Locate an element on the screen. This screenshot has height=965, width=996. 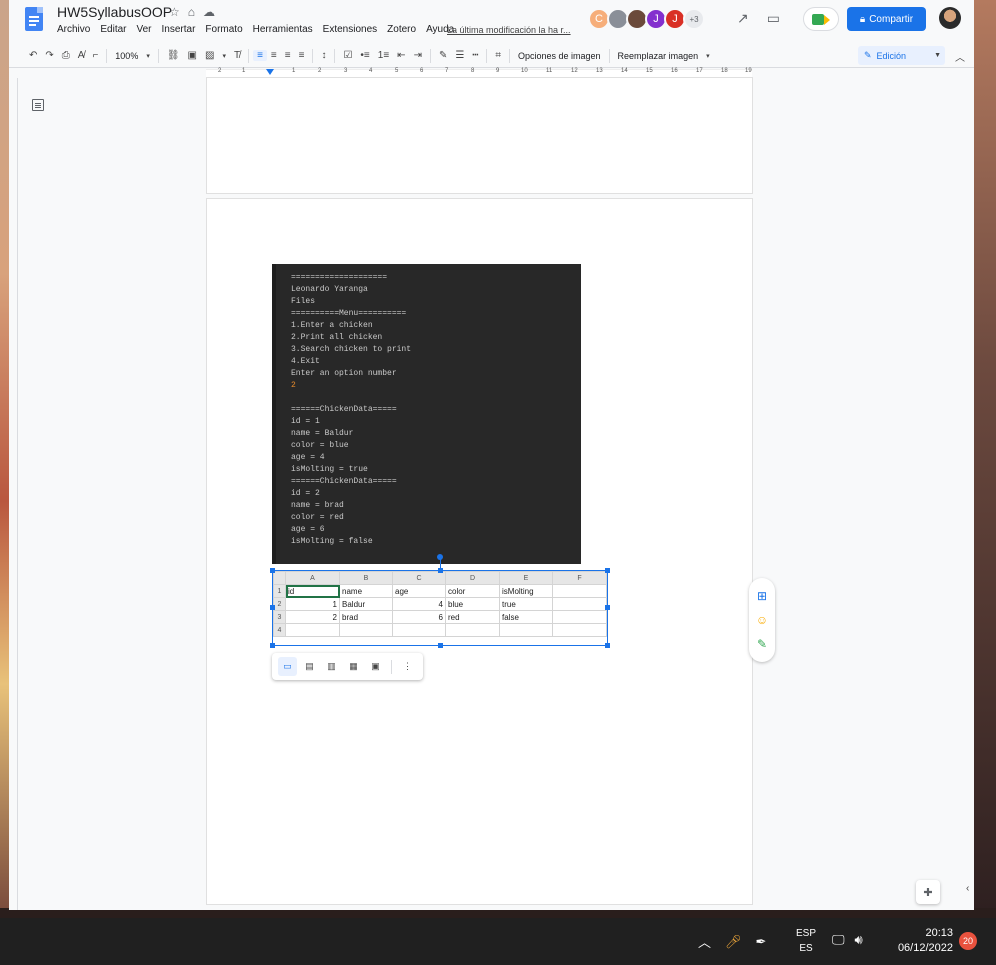
menu-archivo: Archivo is located at coordinates (76, 29).